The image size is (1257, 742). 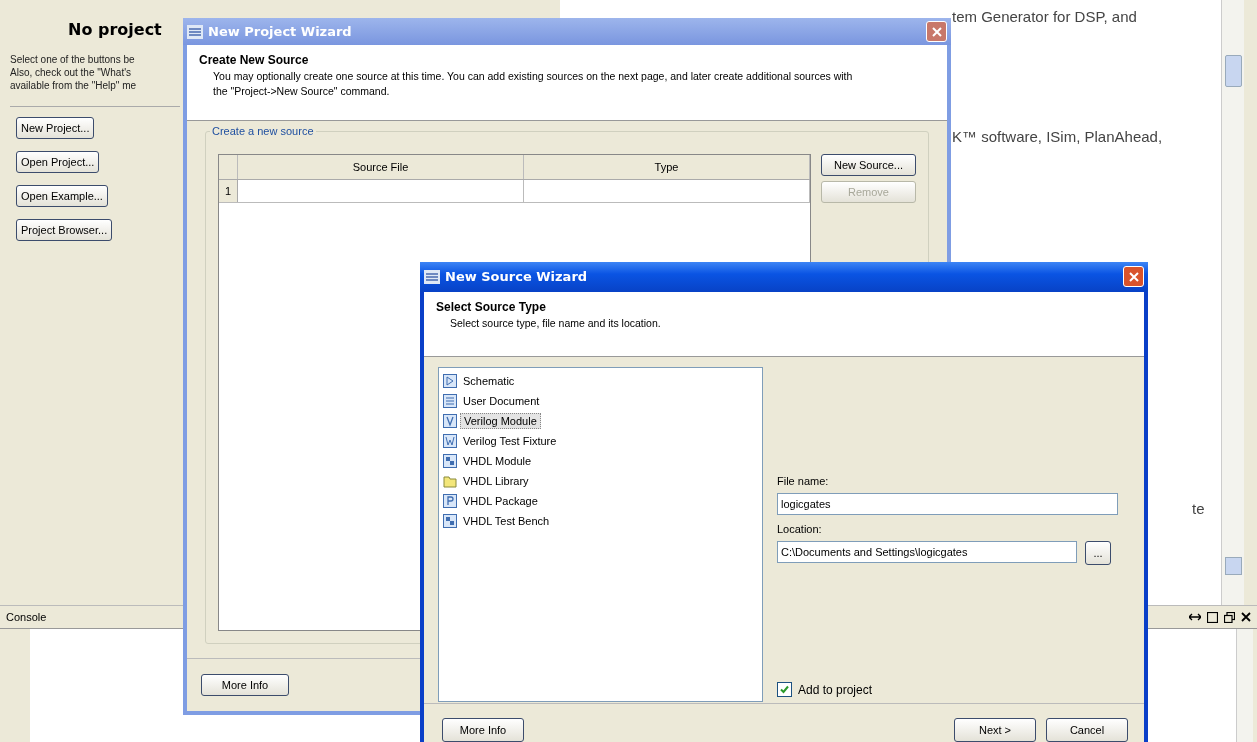 What do you see at coordinates (1199, 508) in the screenshot?
I see `description-text: te` at bounding box center [1199, 508].